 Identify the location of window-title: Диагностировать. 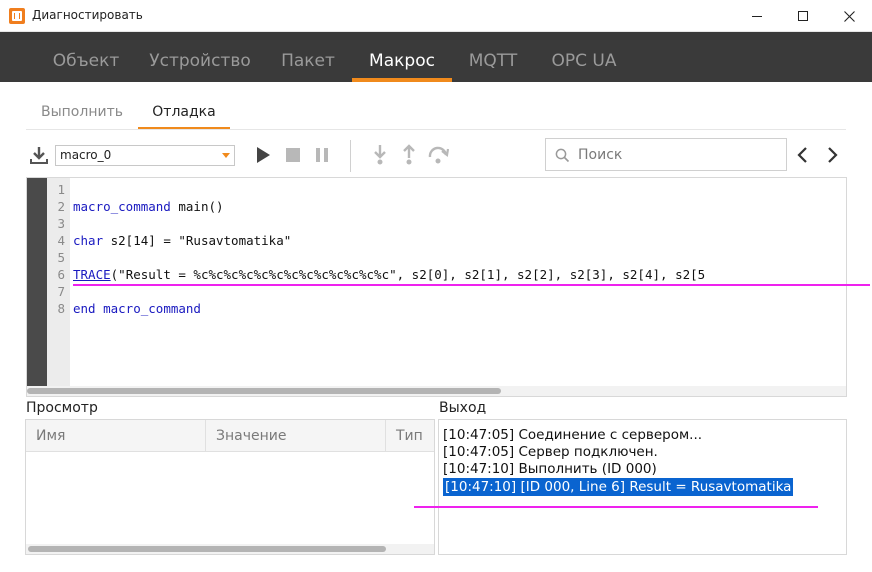
(87, 15).